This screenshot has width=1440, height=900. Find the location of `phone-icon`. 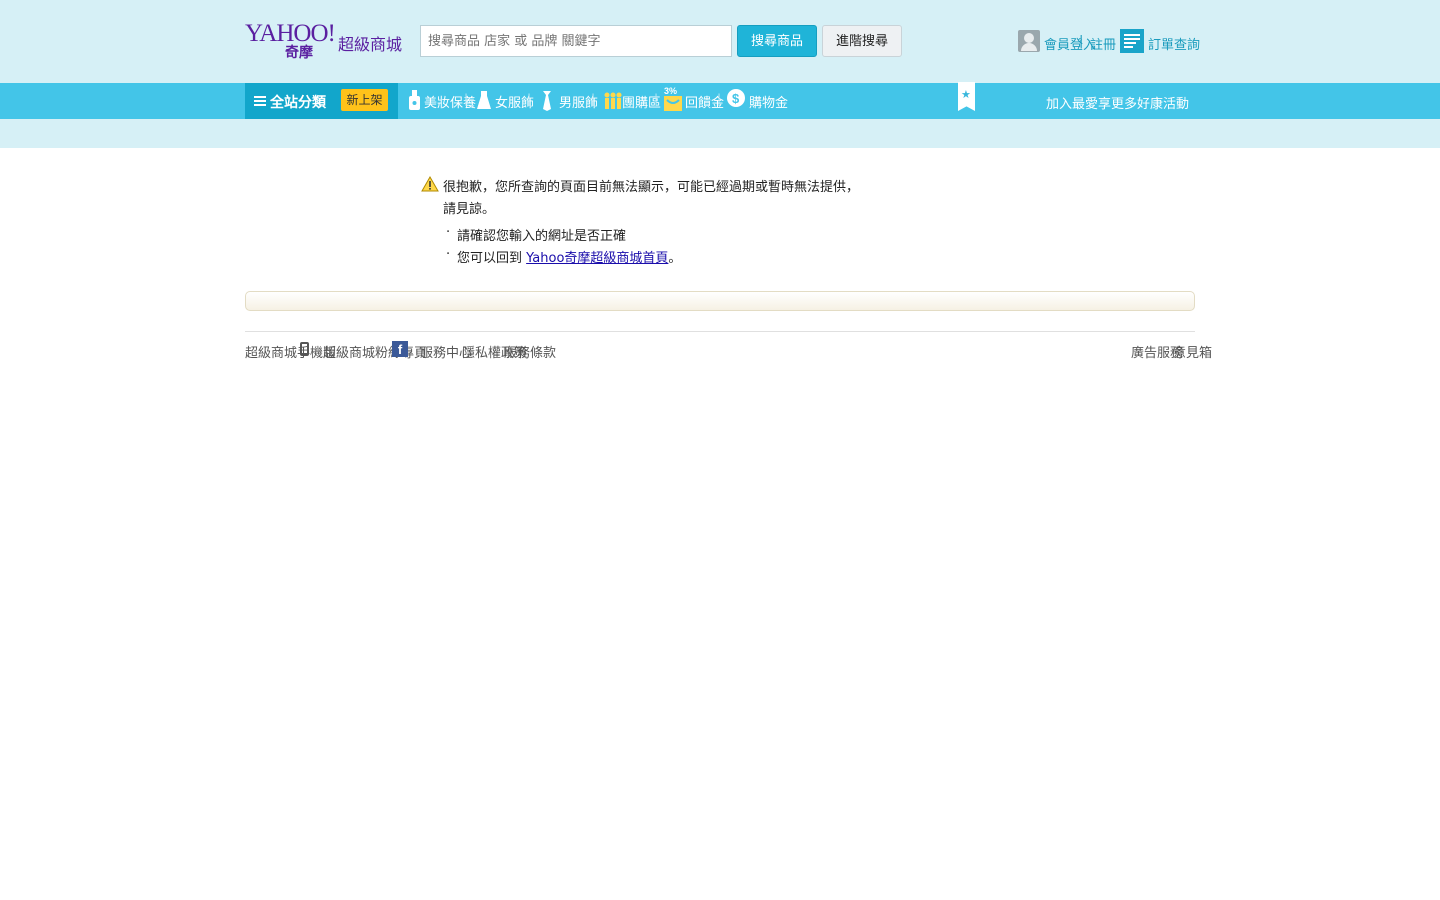

phone-icon is located at coordinates (304, 349).